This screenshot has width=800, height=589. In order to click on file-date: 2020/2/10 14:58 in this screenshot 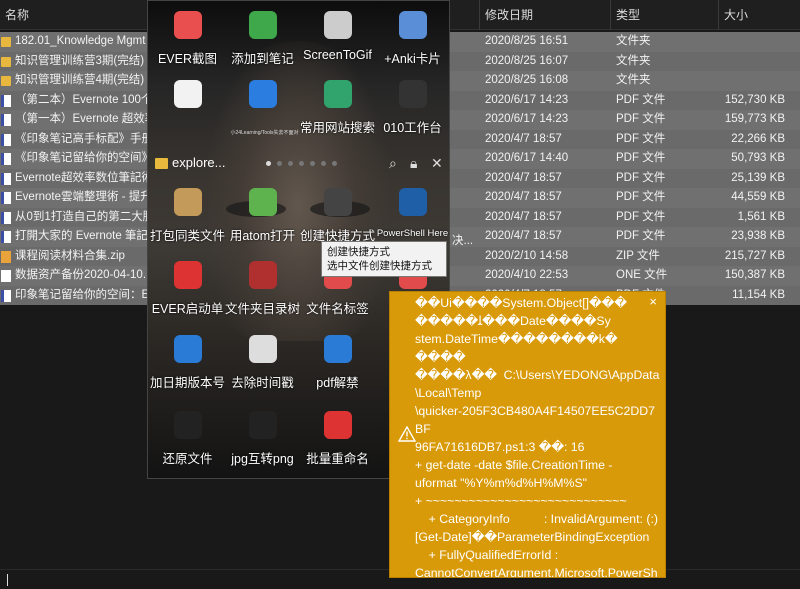, I will do `click(527, 255)`.